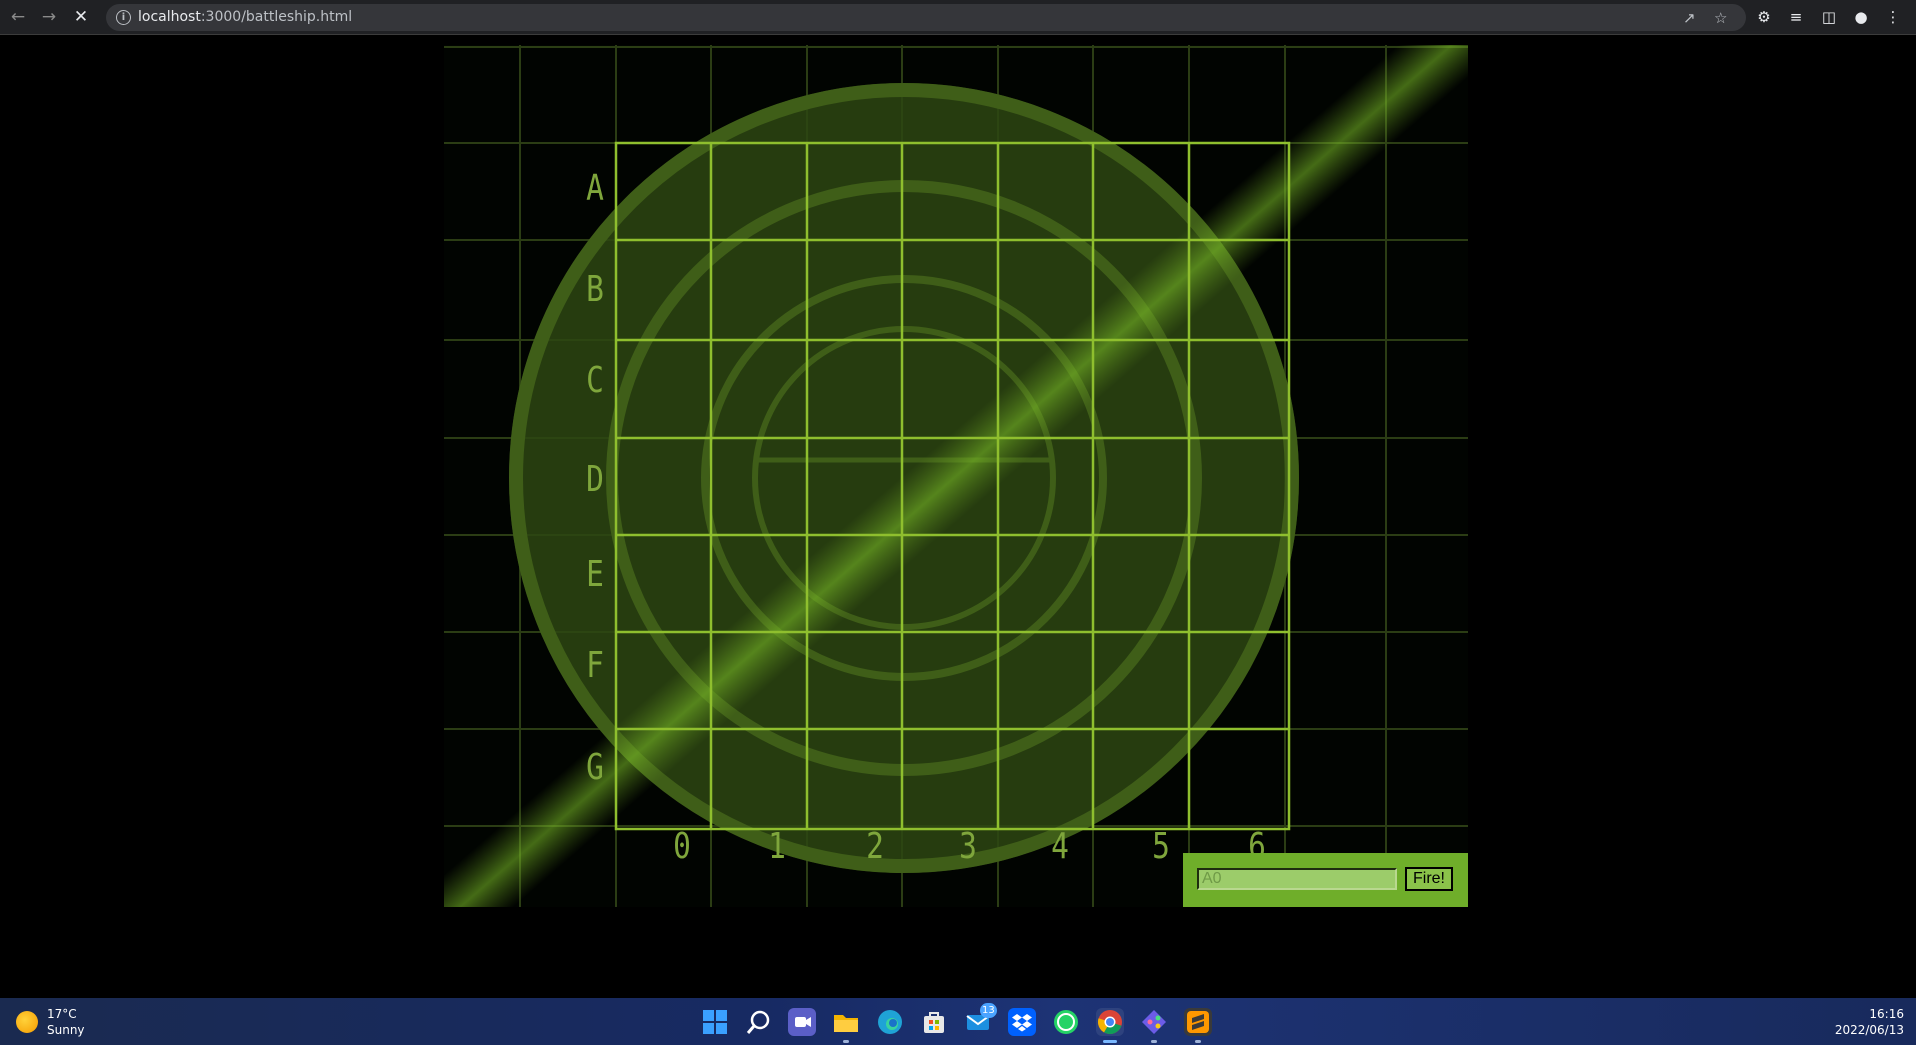  I want to click on col-label-0: 0, so click(682, 846).